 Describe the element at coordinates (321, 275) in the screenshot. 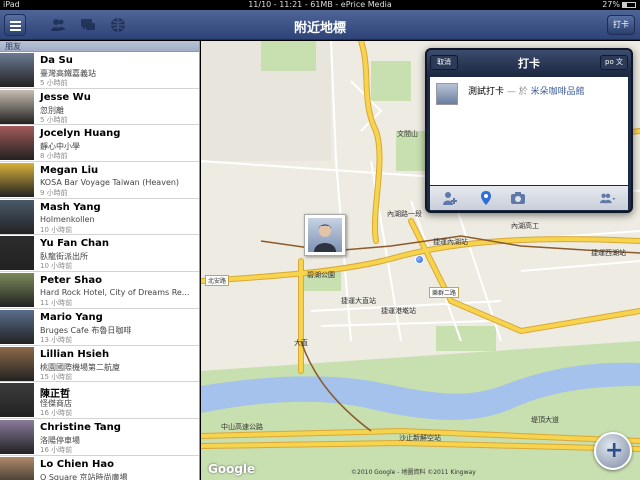

I see `map-label: 碧湖公園` at that location.